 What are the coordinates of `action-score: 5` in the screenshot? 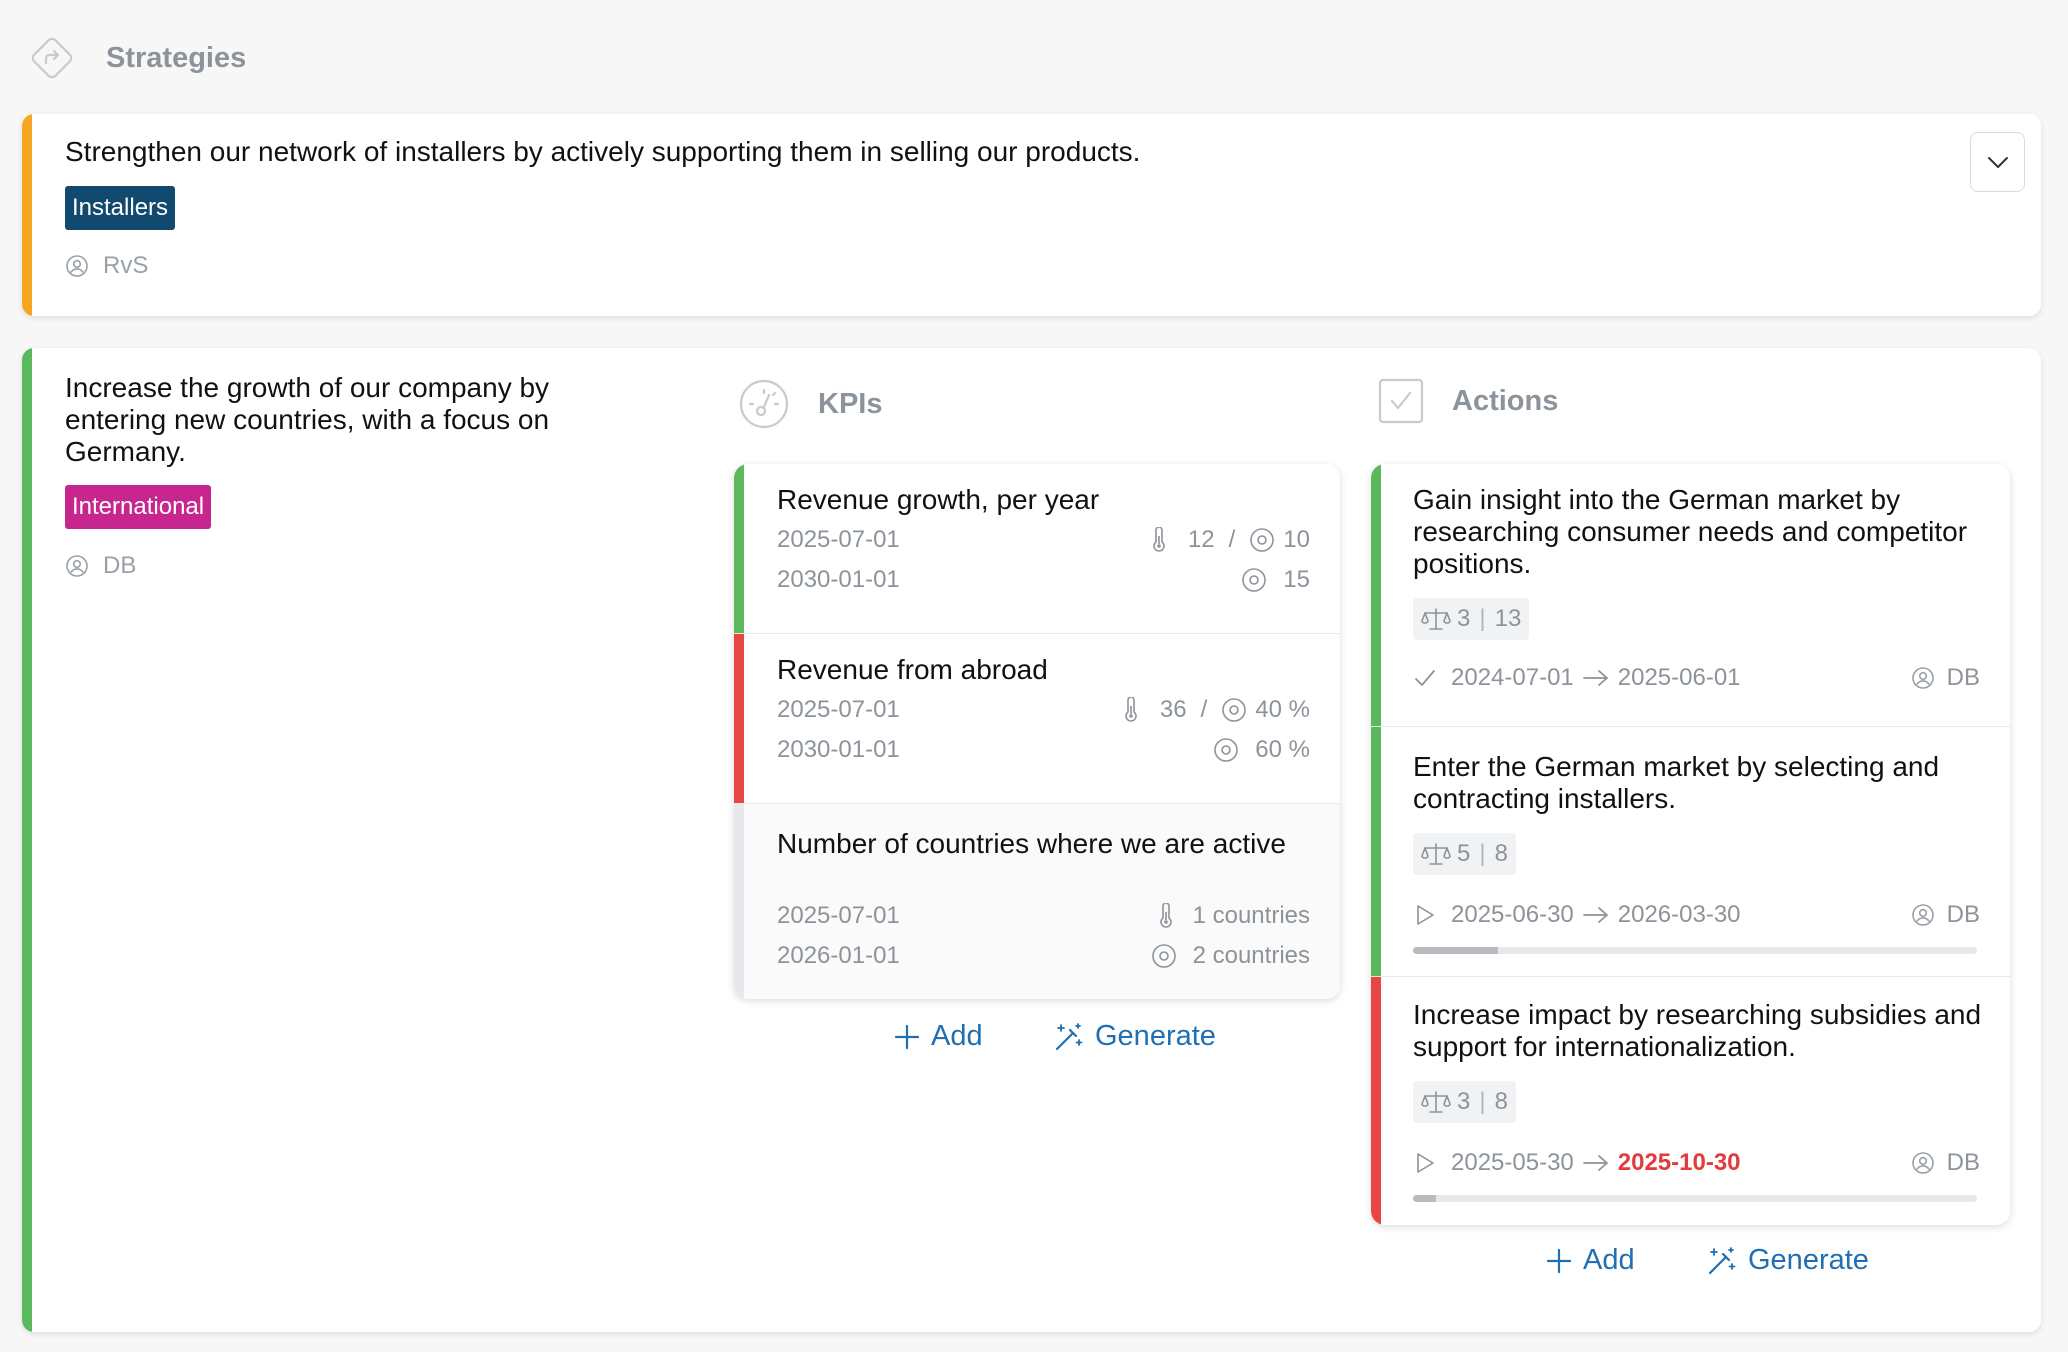 It's located at (1464, 853).